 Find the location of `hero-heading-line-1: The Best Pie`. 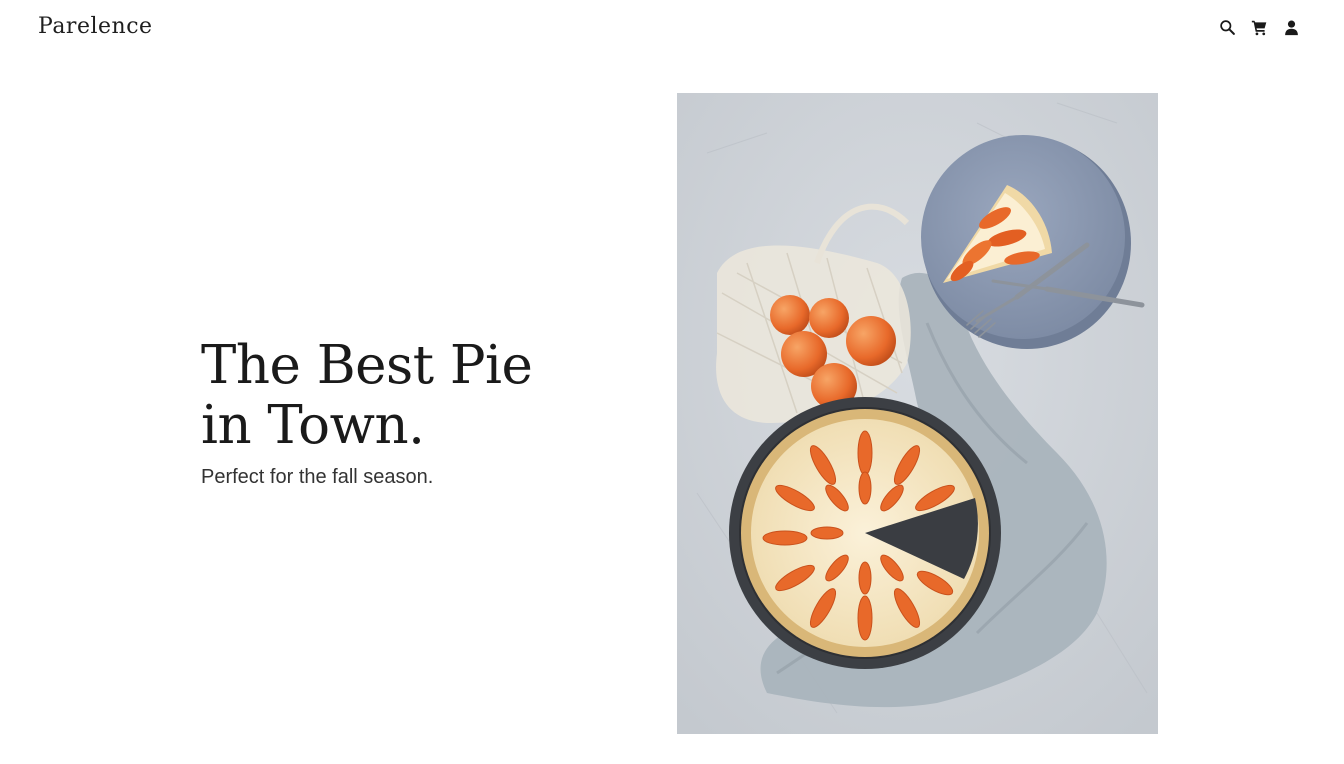

hero-heading-line-1: The Best Pie is located at coordinates (367, 365).